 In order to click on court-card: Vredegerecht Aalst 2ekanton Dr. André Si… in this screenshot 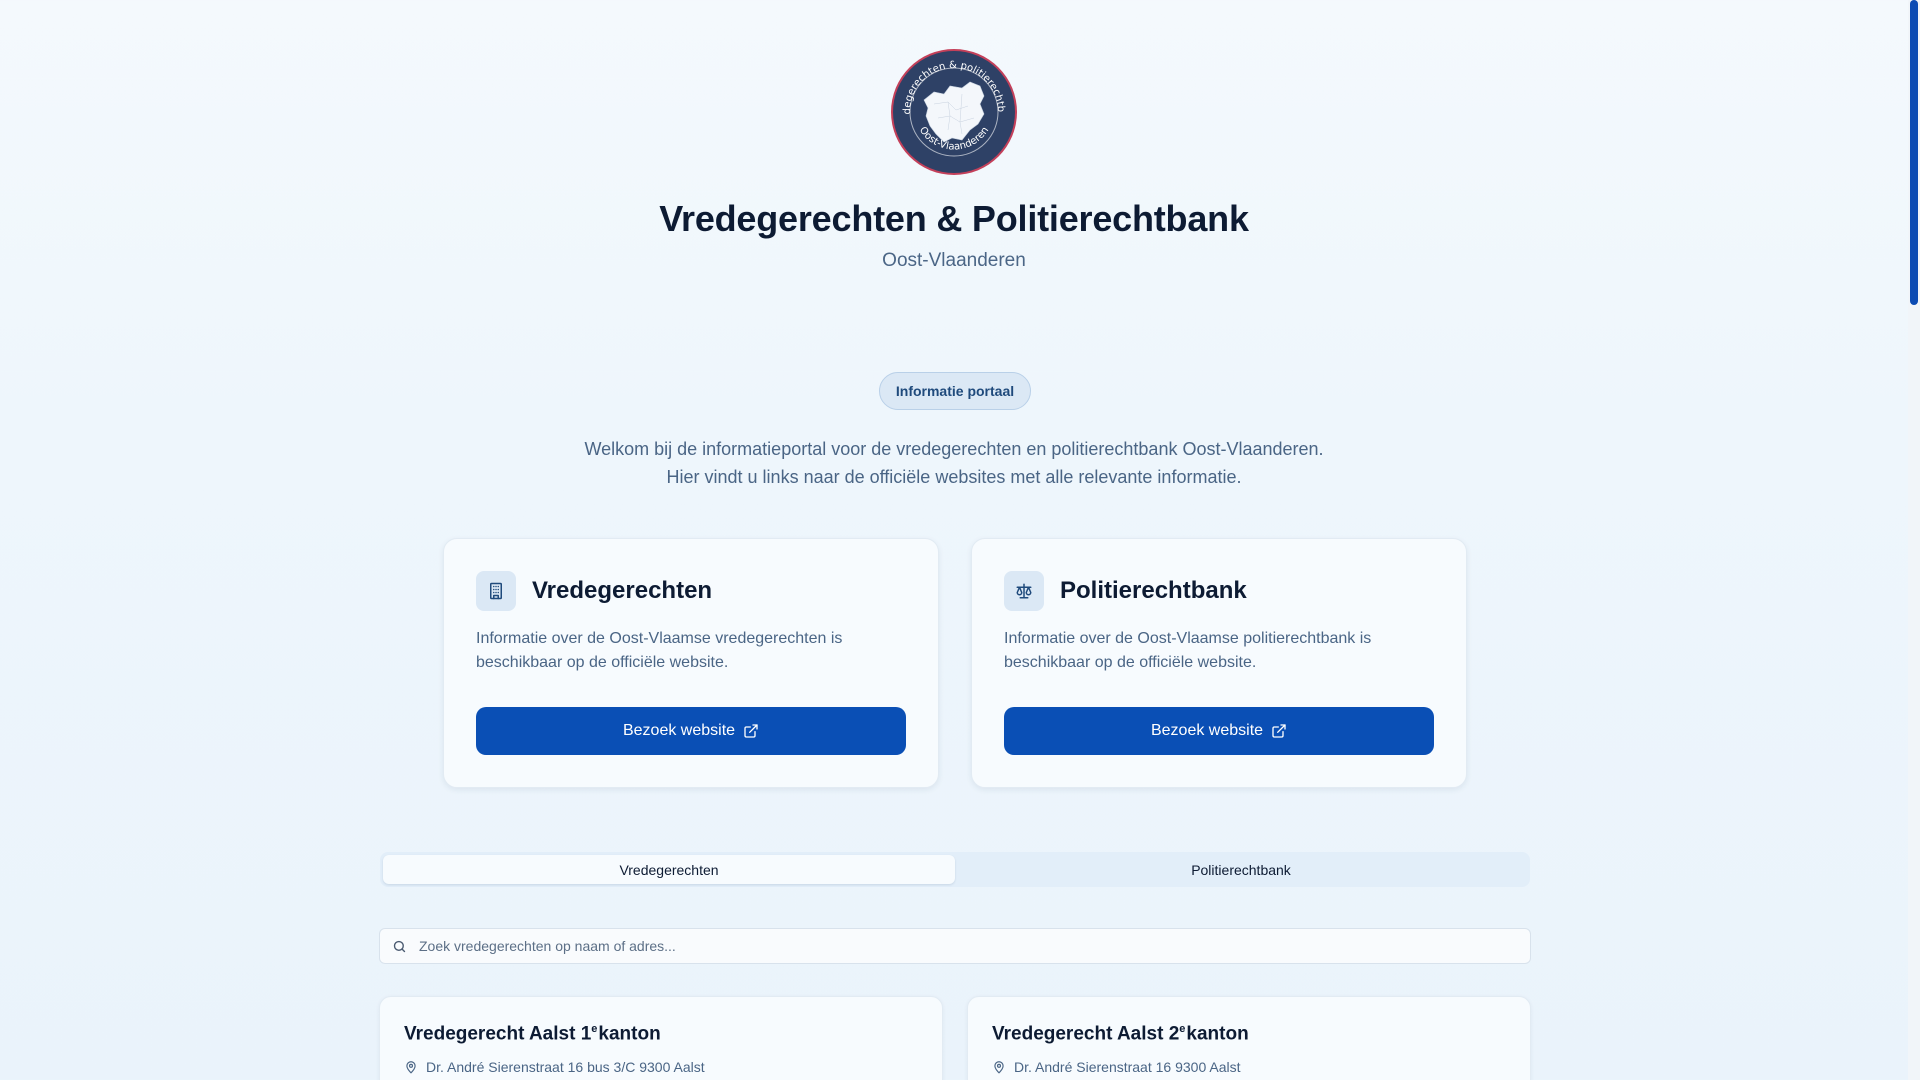, I will do `click(1249, 1038)`.